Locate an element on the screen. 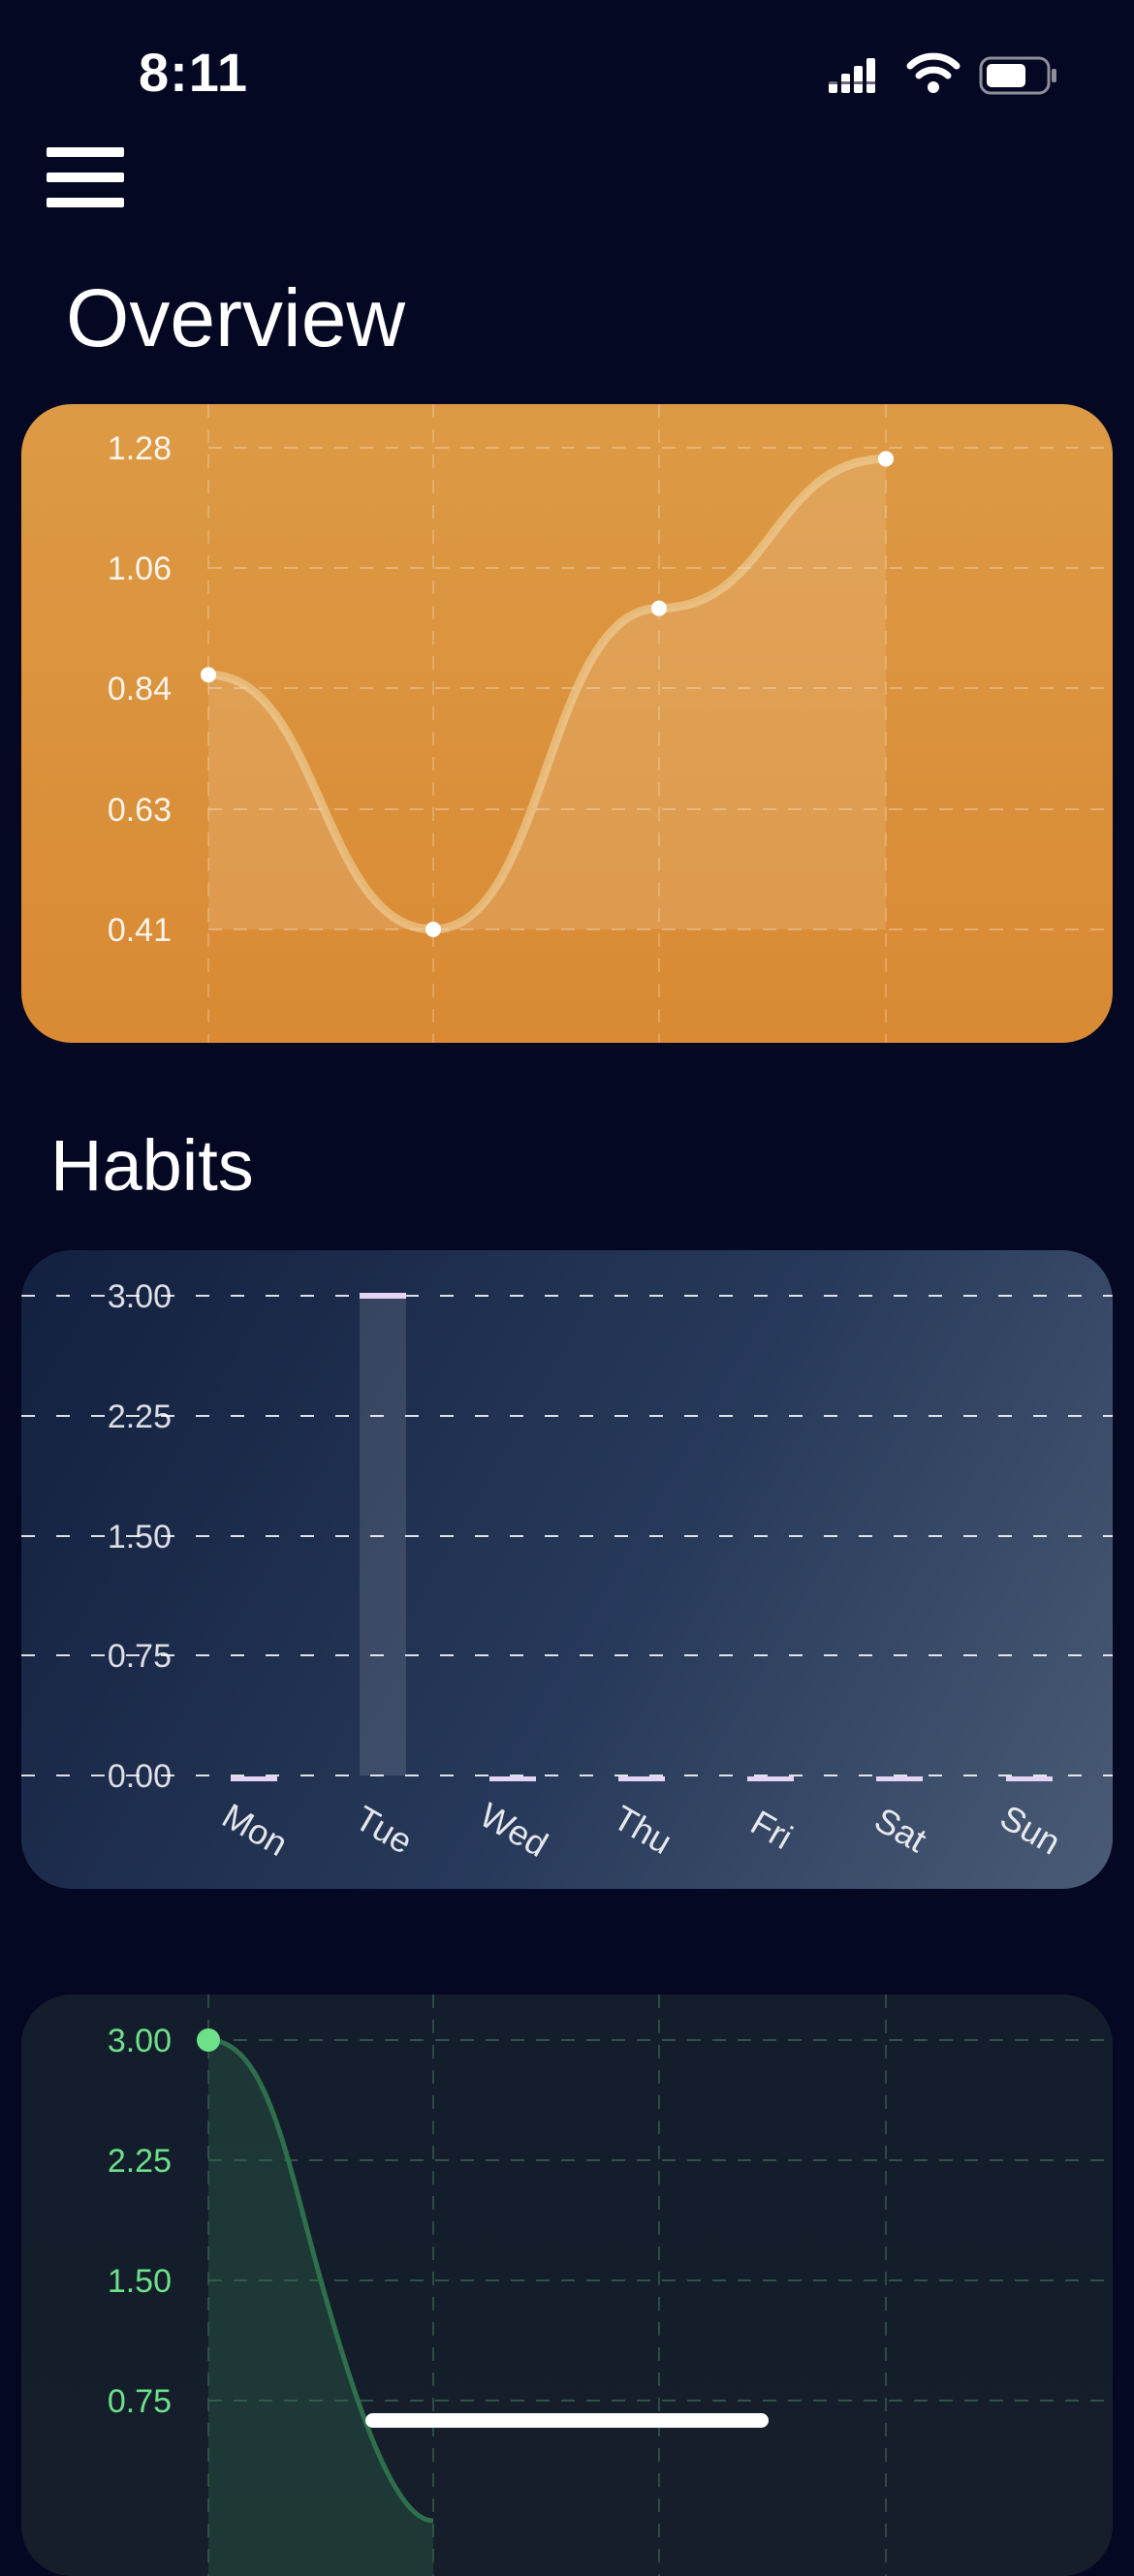 Image resolution: width=1134 pixels, height=2576 pixels. x-tick-label: Mon is located at coordinates (256, 1830).